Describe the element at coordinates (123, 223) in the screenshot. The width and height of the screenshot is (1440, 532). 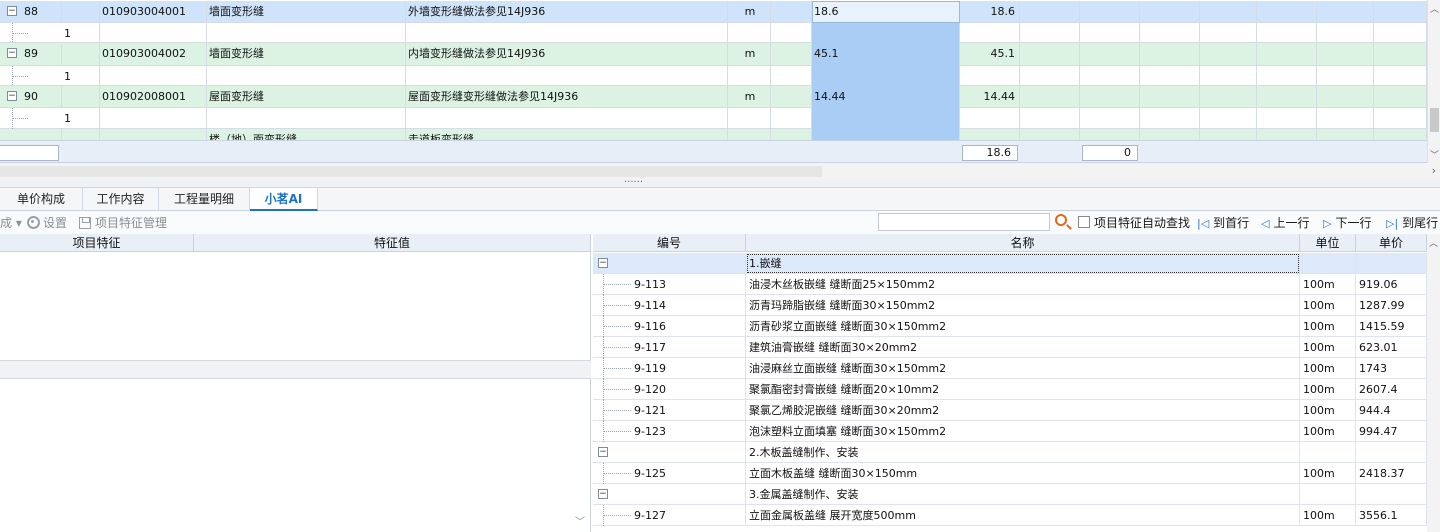
I see `feature-manage-button: 项目特征管理` at that location.